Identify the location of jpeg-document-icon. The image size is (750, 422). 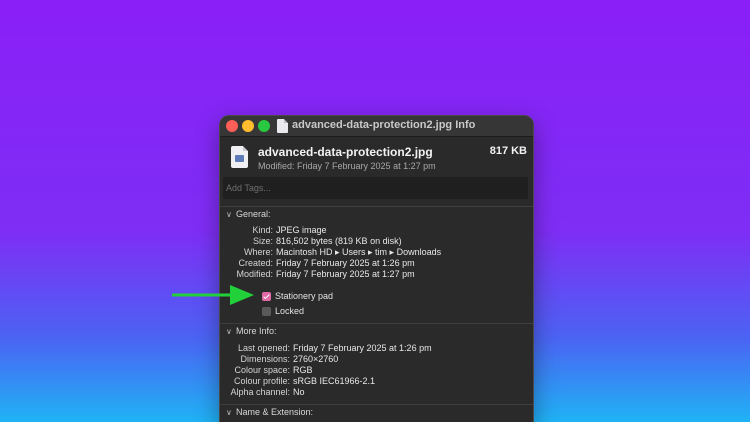
(239, 157).